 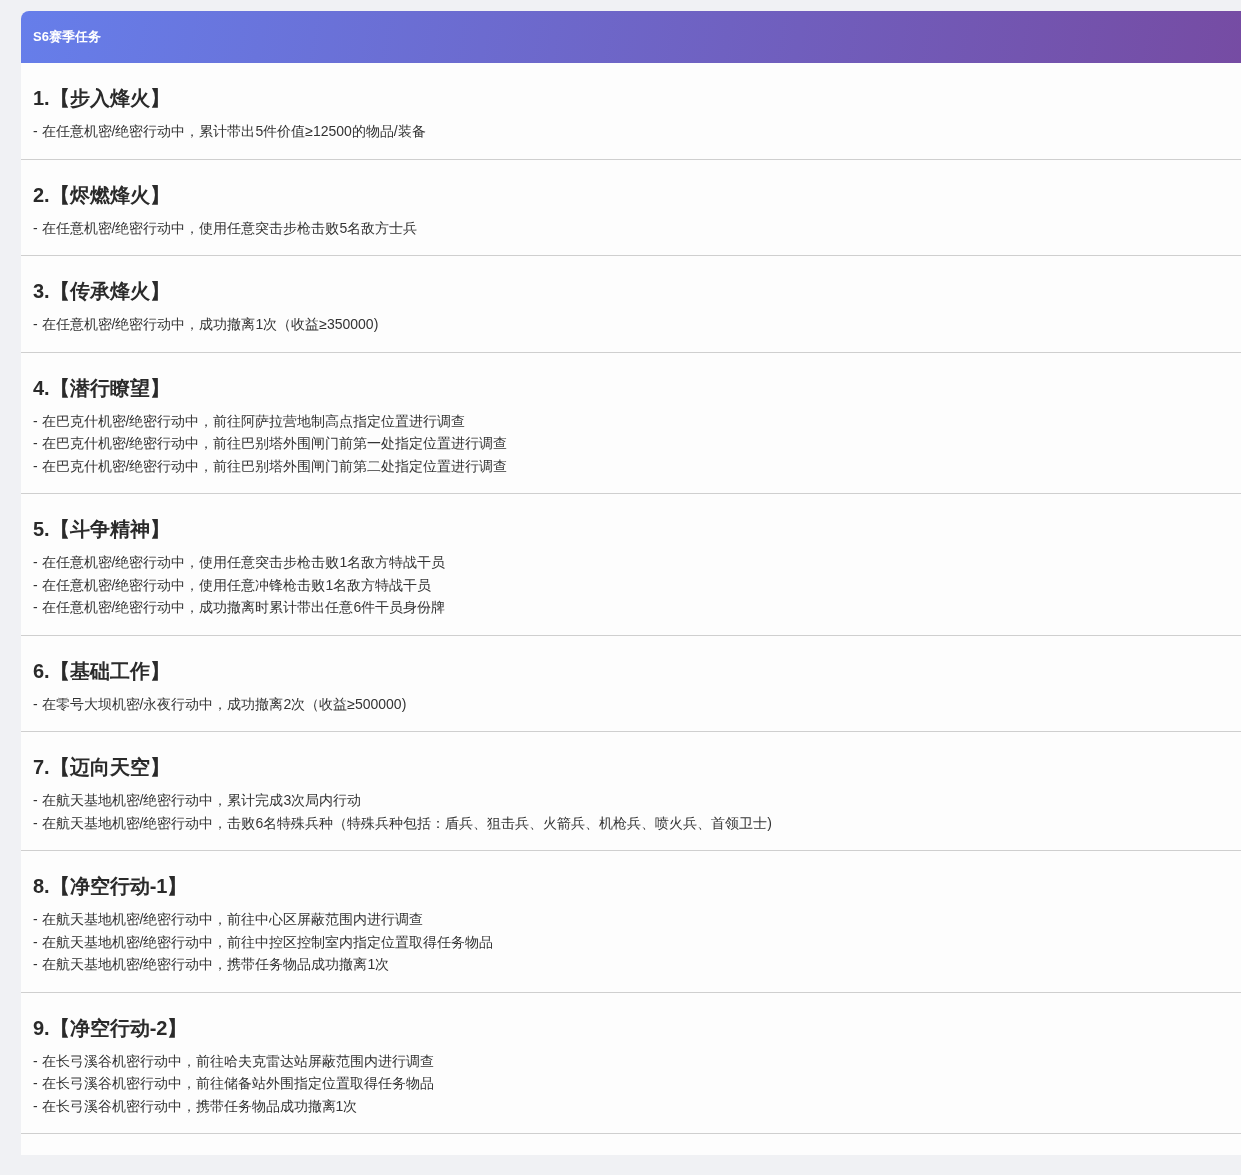 What do you see at coordinates (102, 388) in the screenshot?
I see `task-title: 4.【潜行瞭望】` at bounding box center [102, 388].